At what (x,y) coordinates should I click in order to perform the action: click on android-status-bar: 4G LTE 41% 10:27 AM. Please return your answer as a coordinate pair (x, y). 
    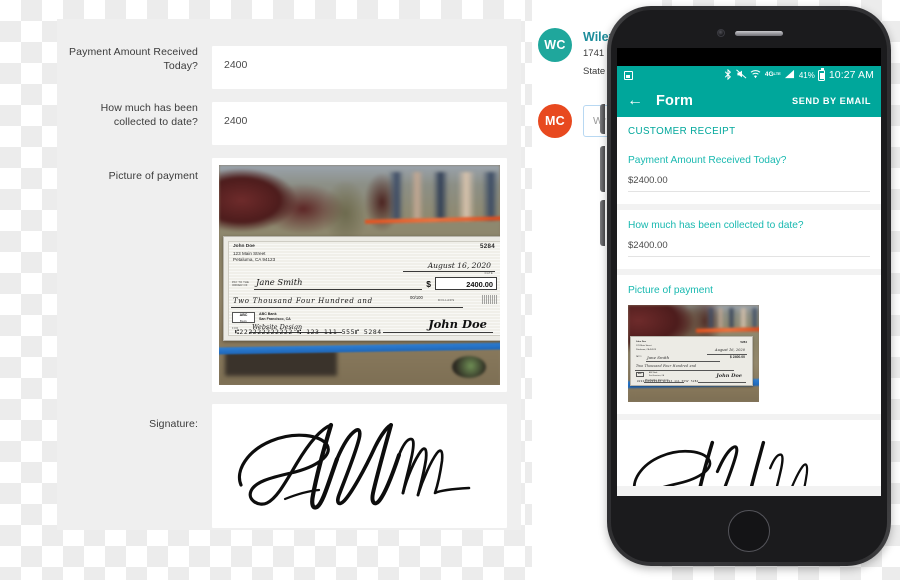
    Looking at the image, I should click on (749, 75).